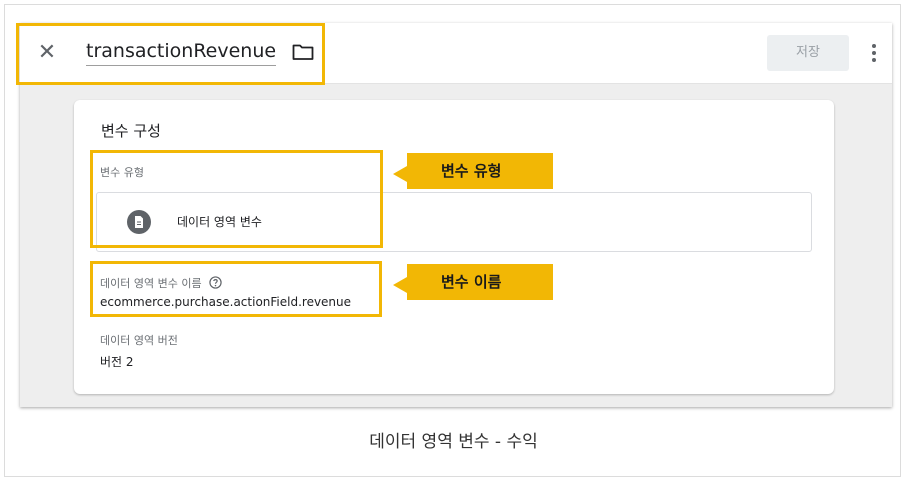 The height and width of the screenshot is (483, 907). Describe the element at coordinates (236, 289) in the screenshot. I see `variable-name-highlight` at that location.